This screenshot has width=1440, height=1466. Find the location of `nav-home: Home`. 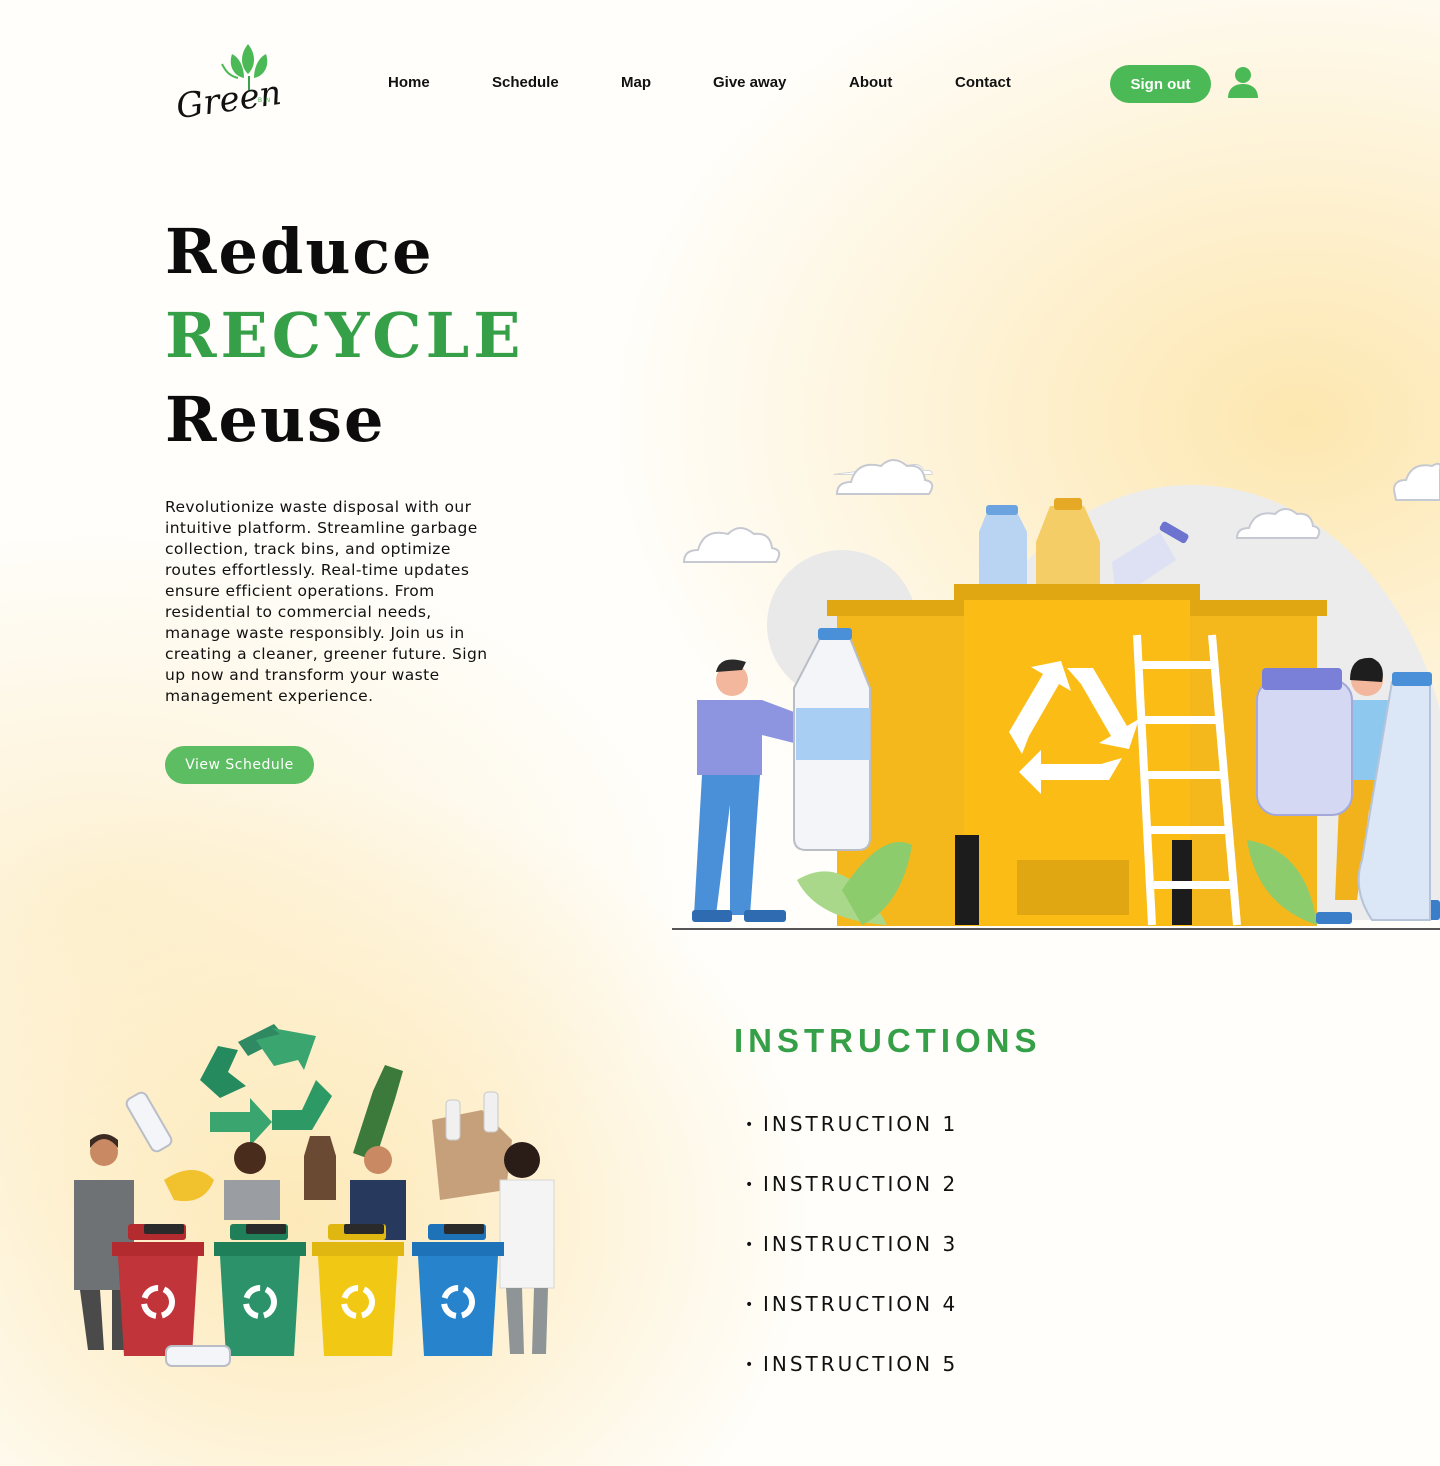

nav-home: Home is located at coordinates (409, 82).